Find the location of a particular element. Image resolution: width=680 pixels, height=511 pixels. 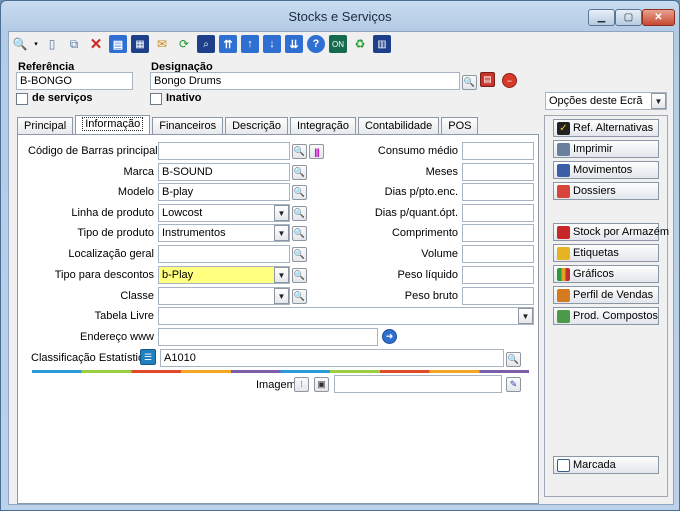

servicos-checkbox is located at coordinates (22, 99).